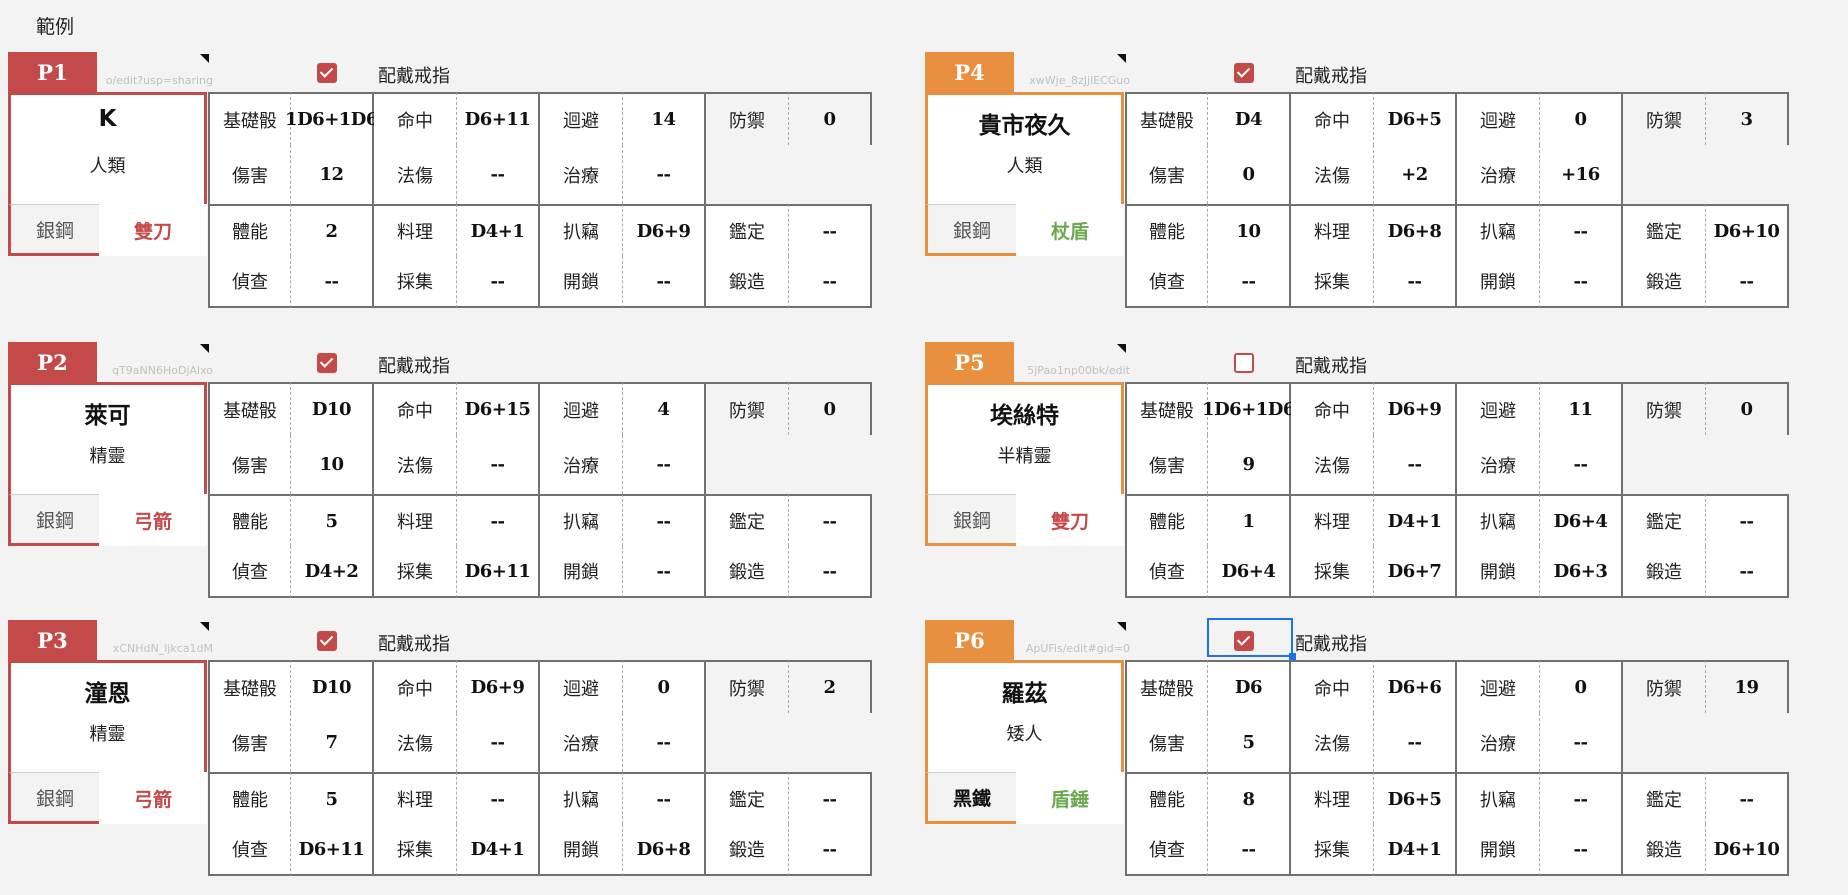  Describe the element at coordinates (332, 230) in the screenshot. I see `stat-value-physique: 2` at that location.